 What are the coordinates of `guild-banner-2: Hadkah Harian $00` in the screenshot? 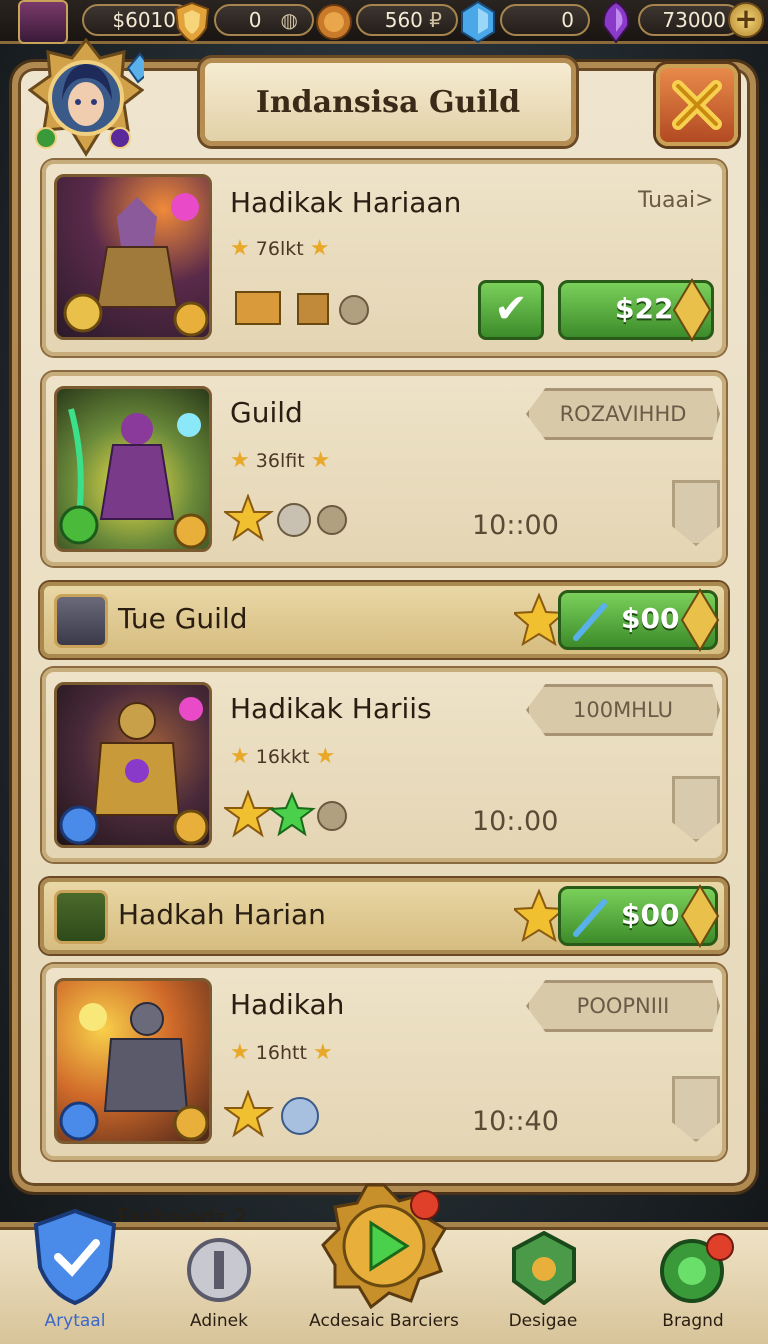 It's located at (384, 916).